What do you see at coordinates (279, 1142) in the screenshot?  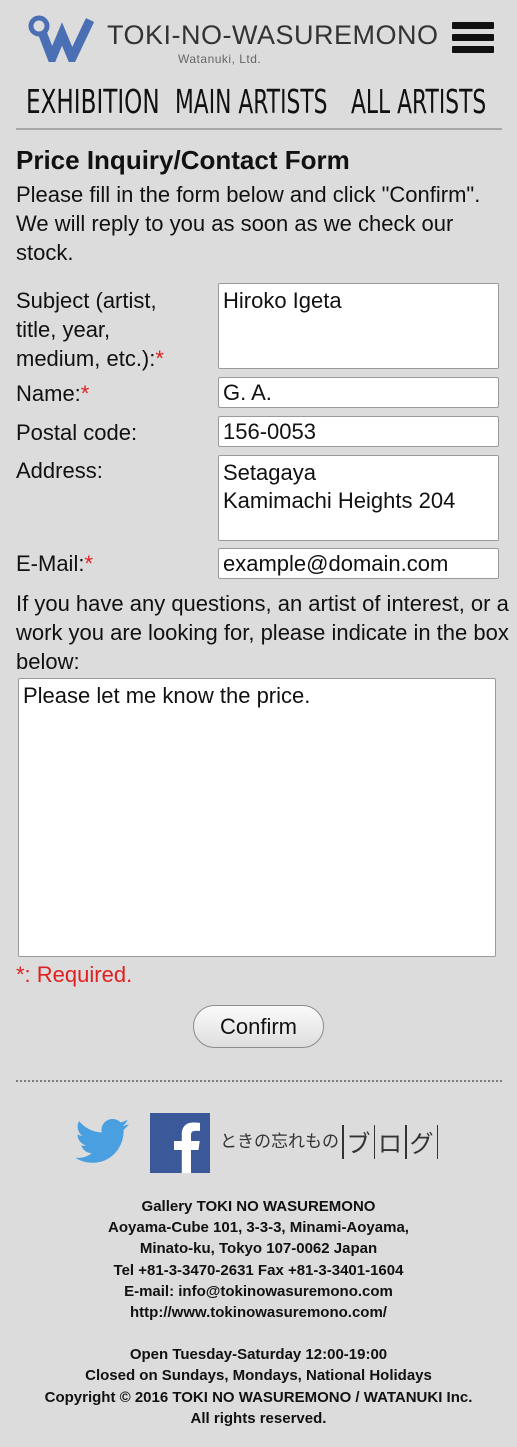 I see `blog-label-small: ときの忘れもの` at bounding box center [279, 1142].